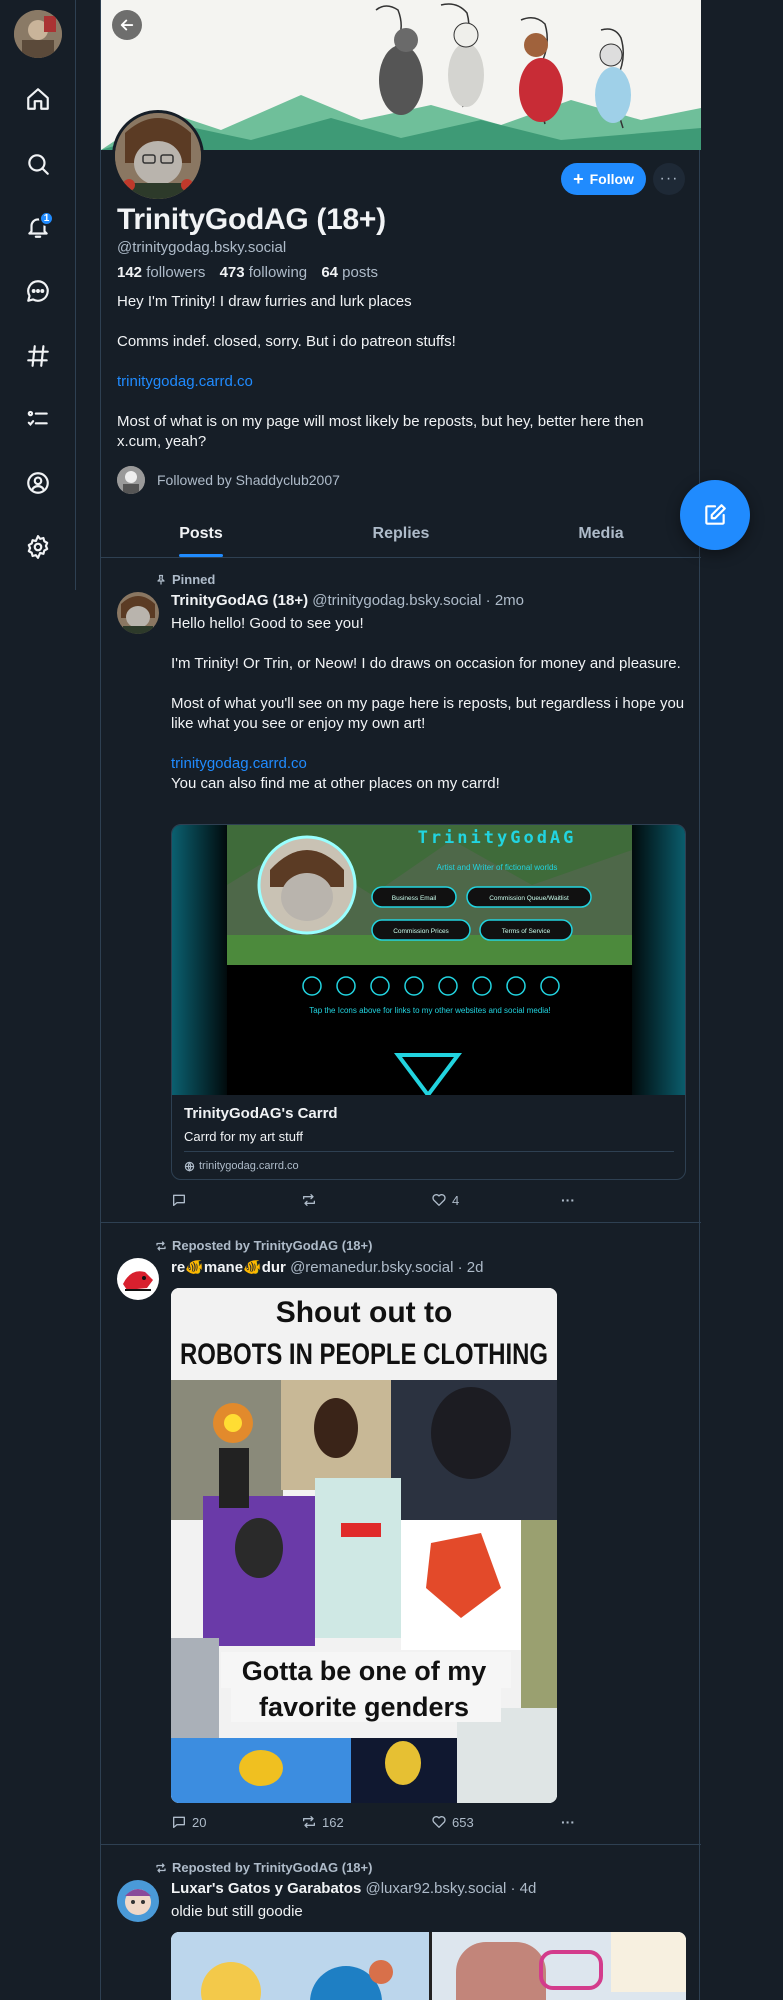 This screenshot has height=2000, width=783. I want to click on image-caption-top: ROBOTS IN PEOPLE CLOTHING, so click(364, 1354).